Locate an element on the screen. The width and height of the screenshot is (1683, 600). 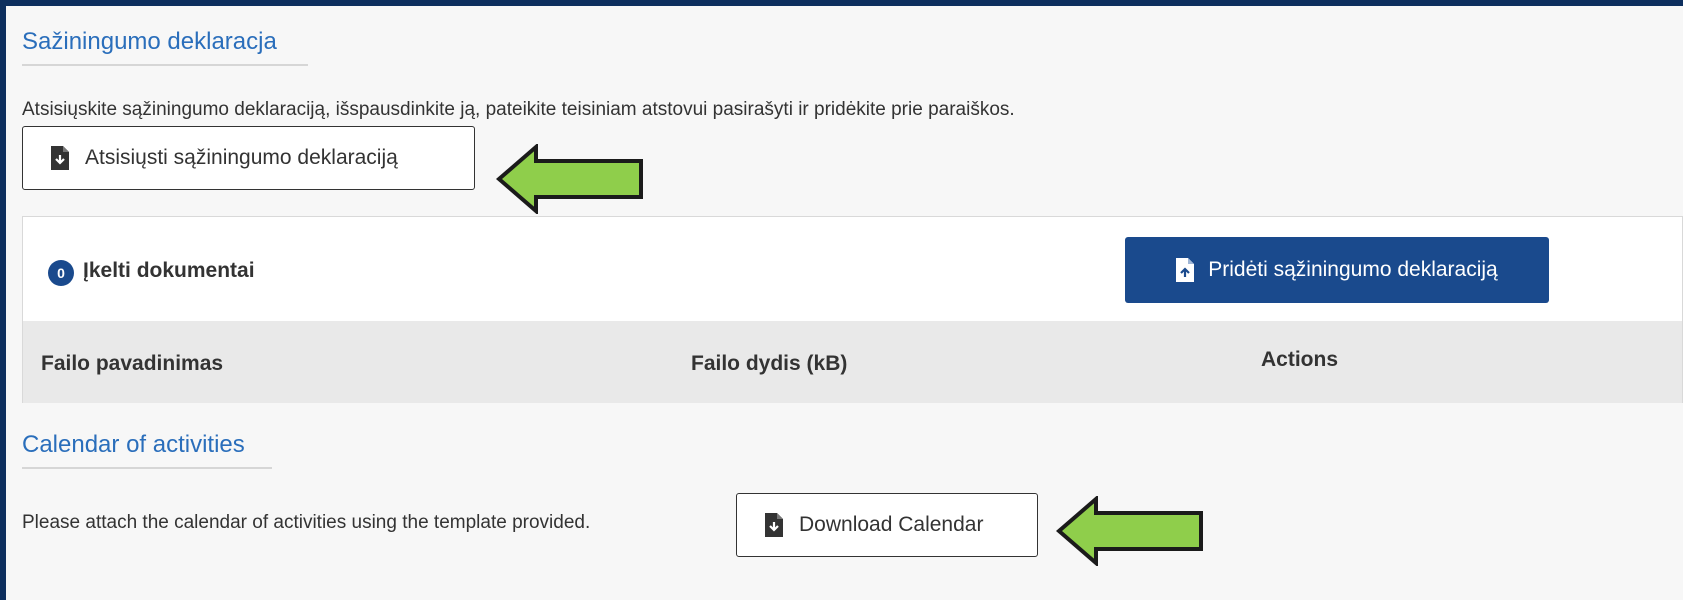
calendar-title-text: Calendar of activities is located at coordinates (133, 444).